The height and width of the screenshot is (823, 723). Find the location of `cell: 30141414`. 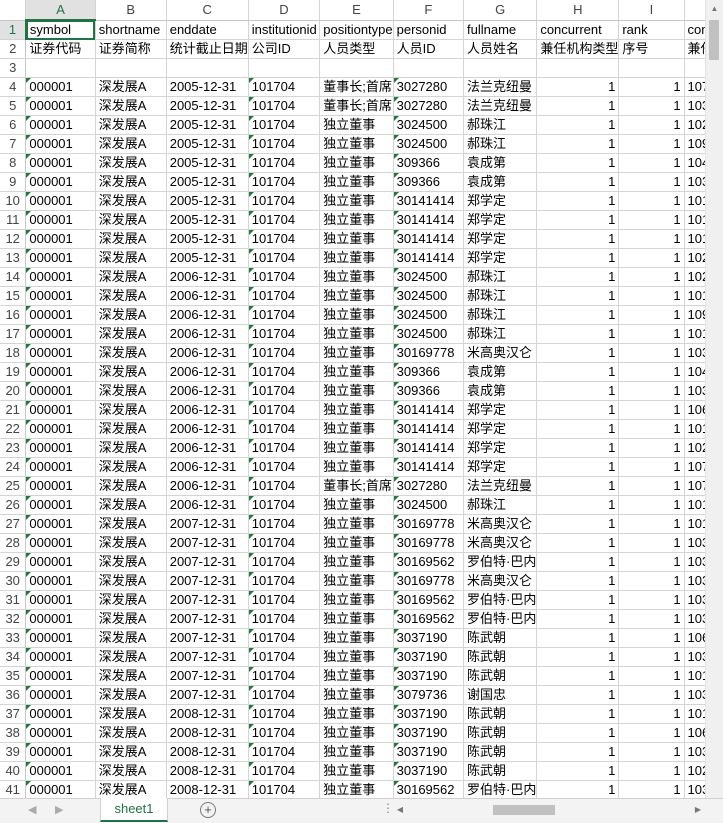

cell: 30141414 is located at coordinates (428, 467).